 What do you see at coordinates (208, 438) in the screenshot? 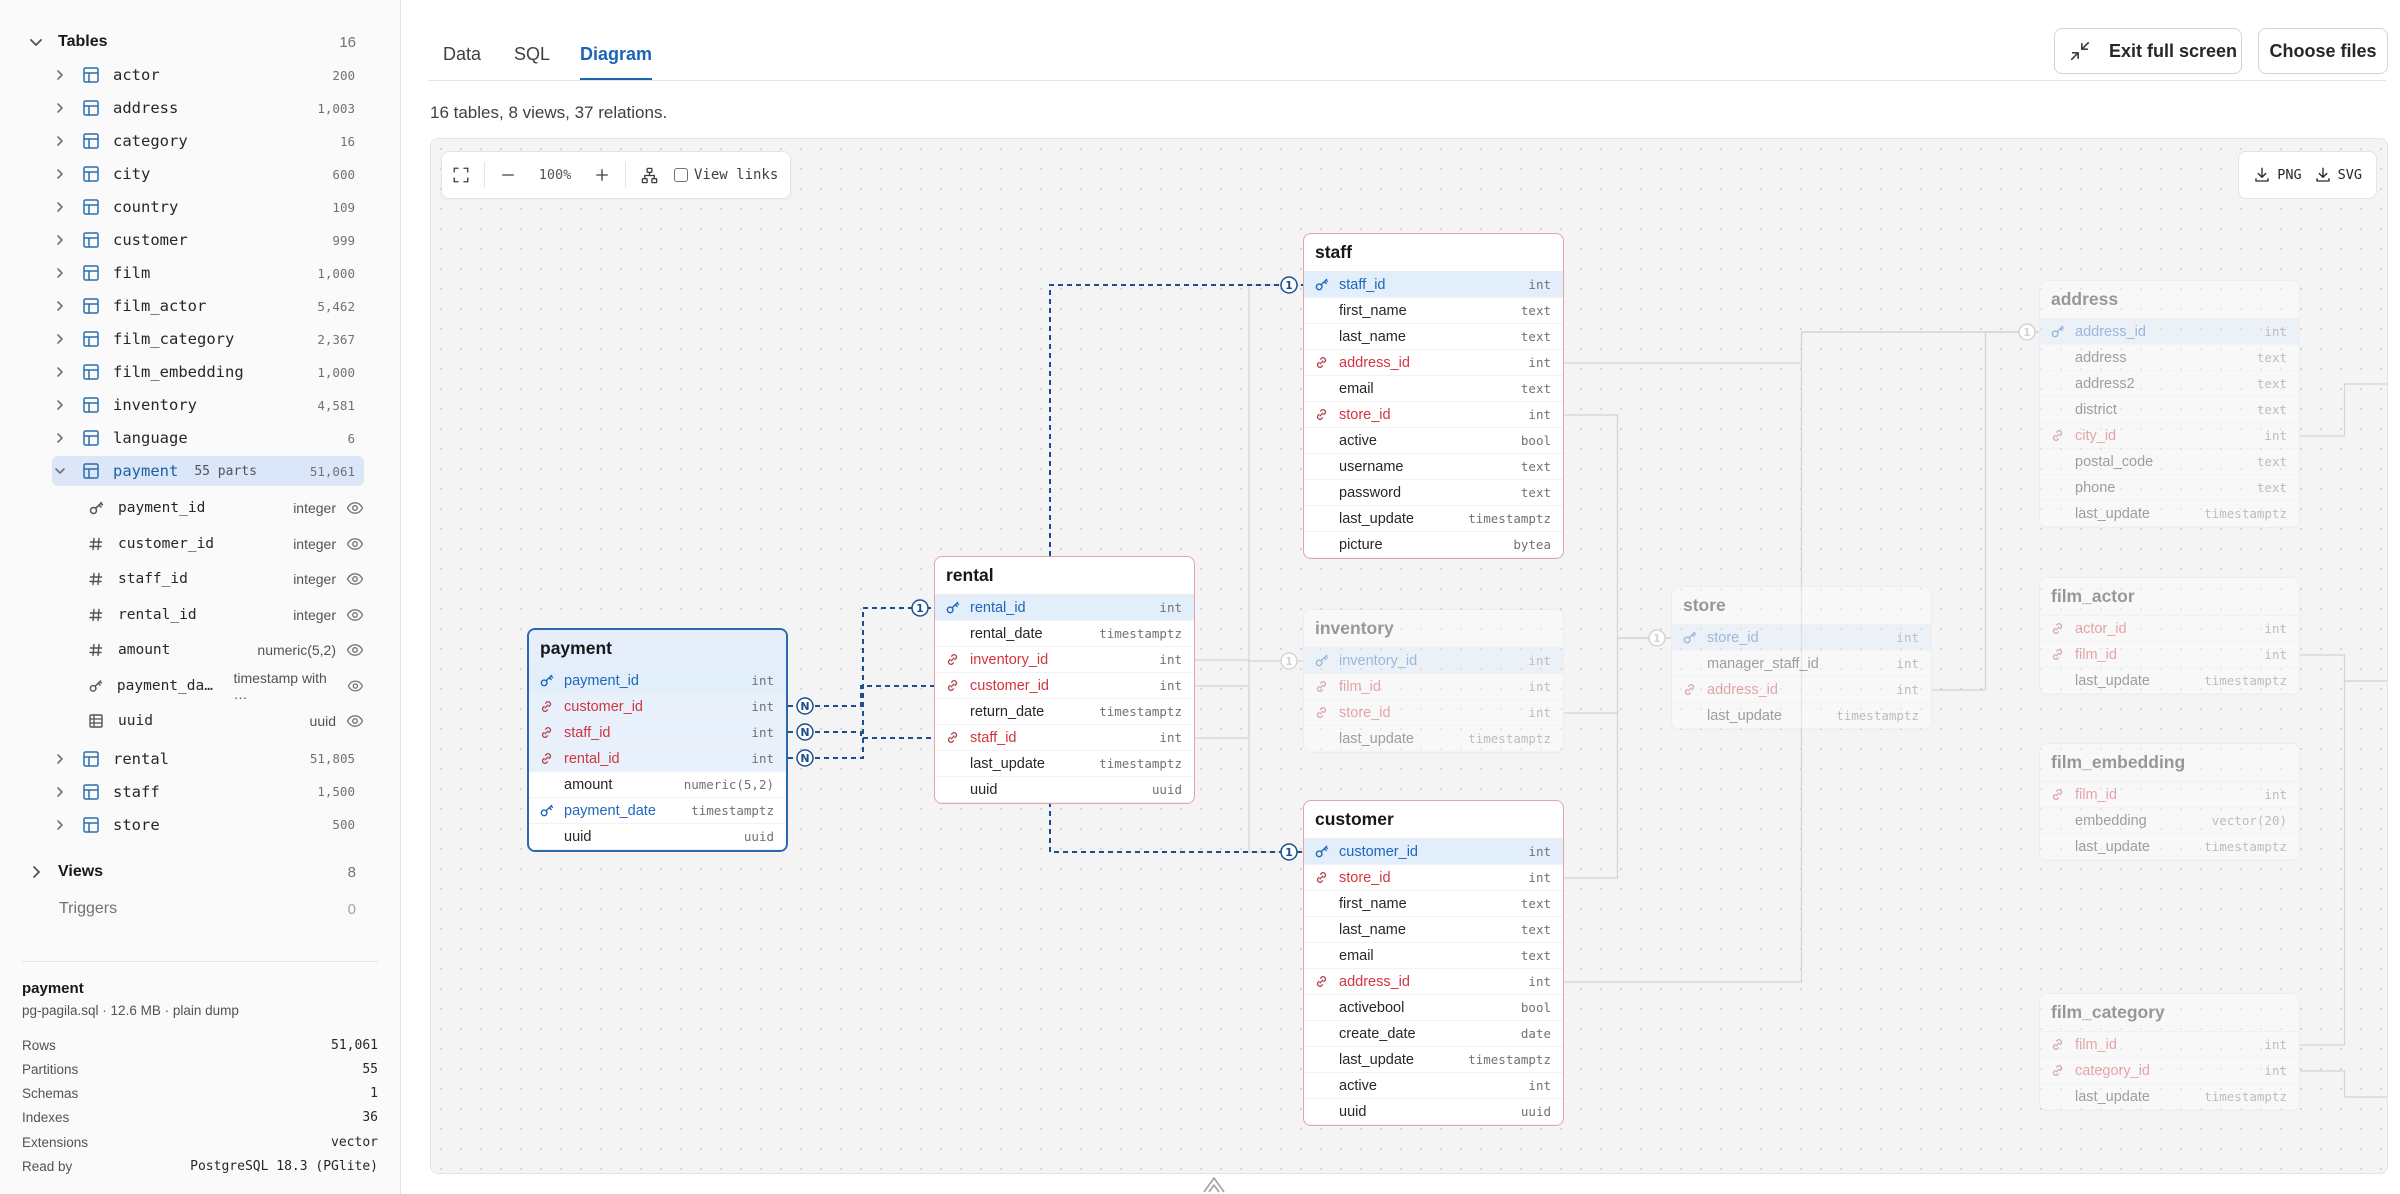
I see `sidebar-table-language: language 6` at bounding box center [208, 438].